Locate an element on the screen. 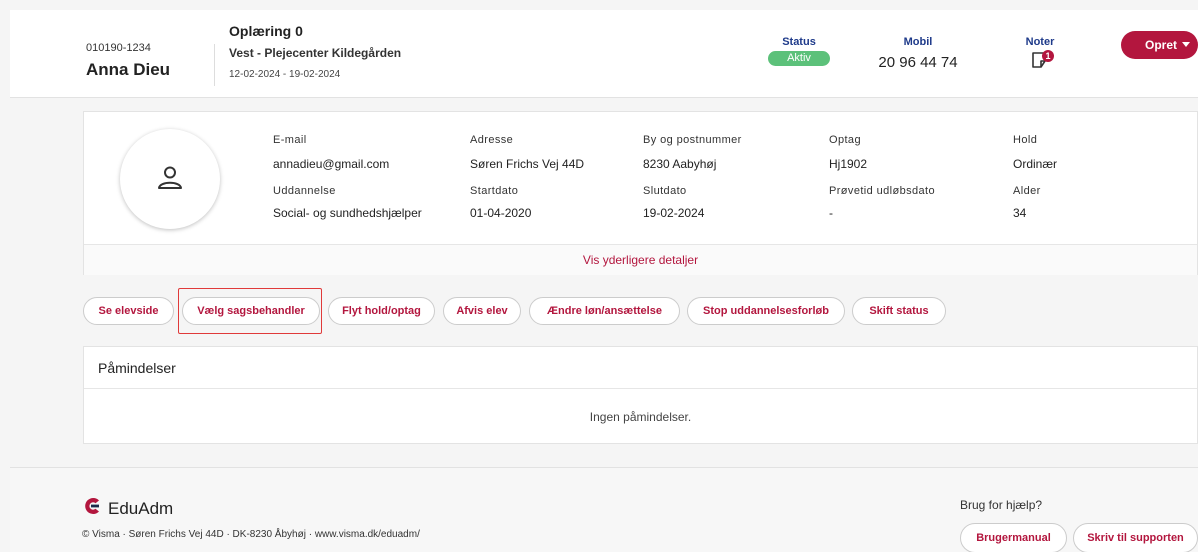 This screenshot has width=1198, height=552. avatar is located at coordinates (170, 179).